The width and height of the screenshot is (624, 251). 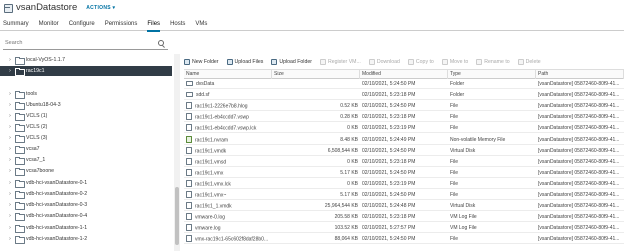 What do you see at coordinates (161, 43) in the screenshot?
I see `search-icon` at bounding box center [161, 43].